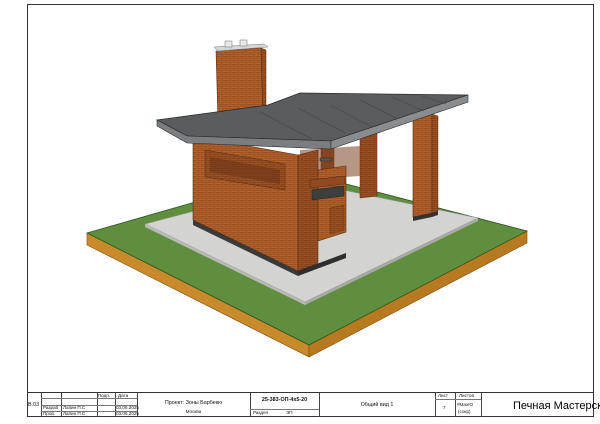 Image resolution: width=600 pixels, height=424 pixels. What do you see at coordinates (193, 411) in the screenshot?
I see `project-city: Москва` at bounding box center [193, 411].